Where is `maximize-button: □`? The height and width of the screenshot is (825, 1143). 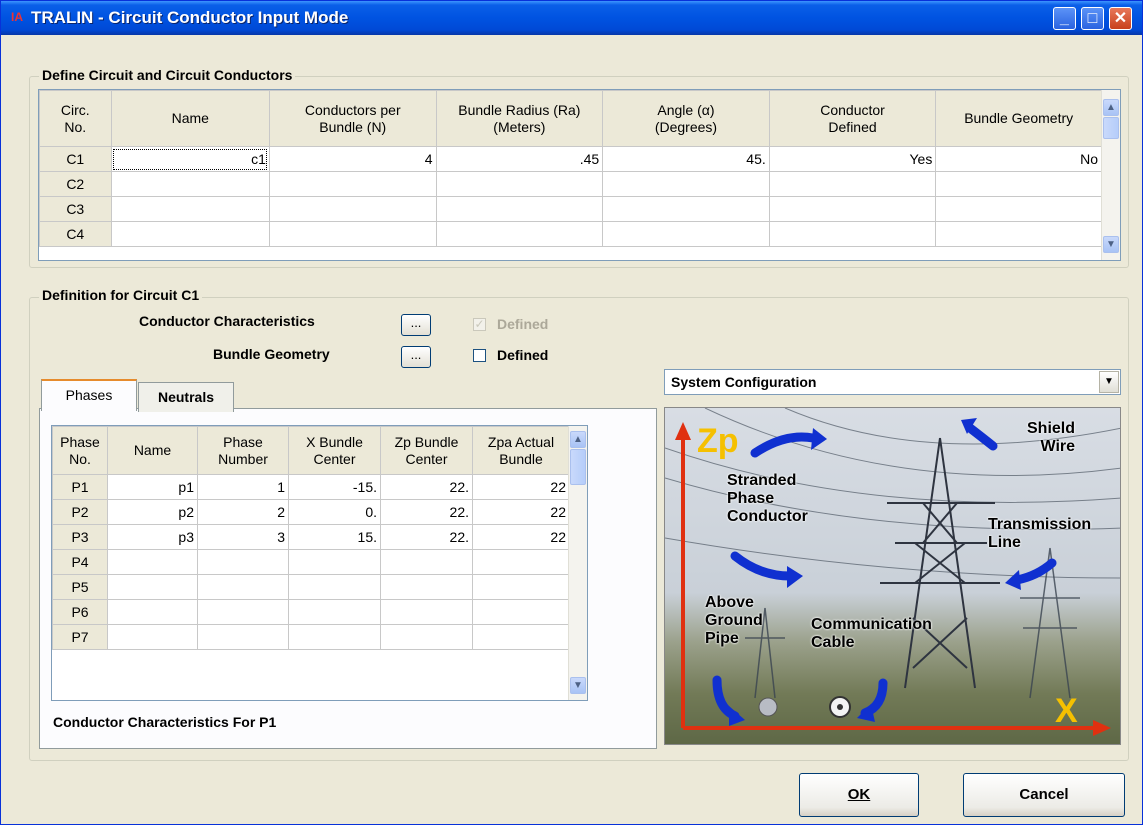
maximize-button: □ is located at coordinates (1092, 18).